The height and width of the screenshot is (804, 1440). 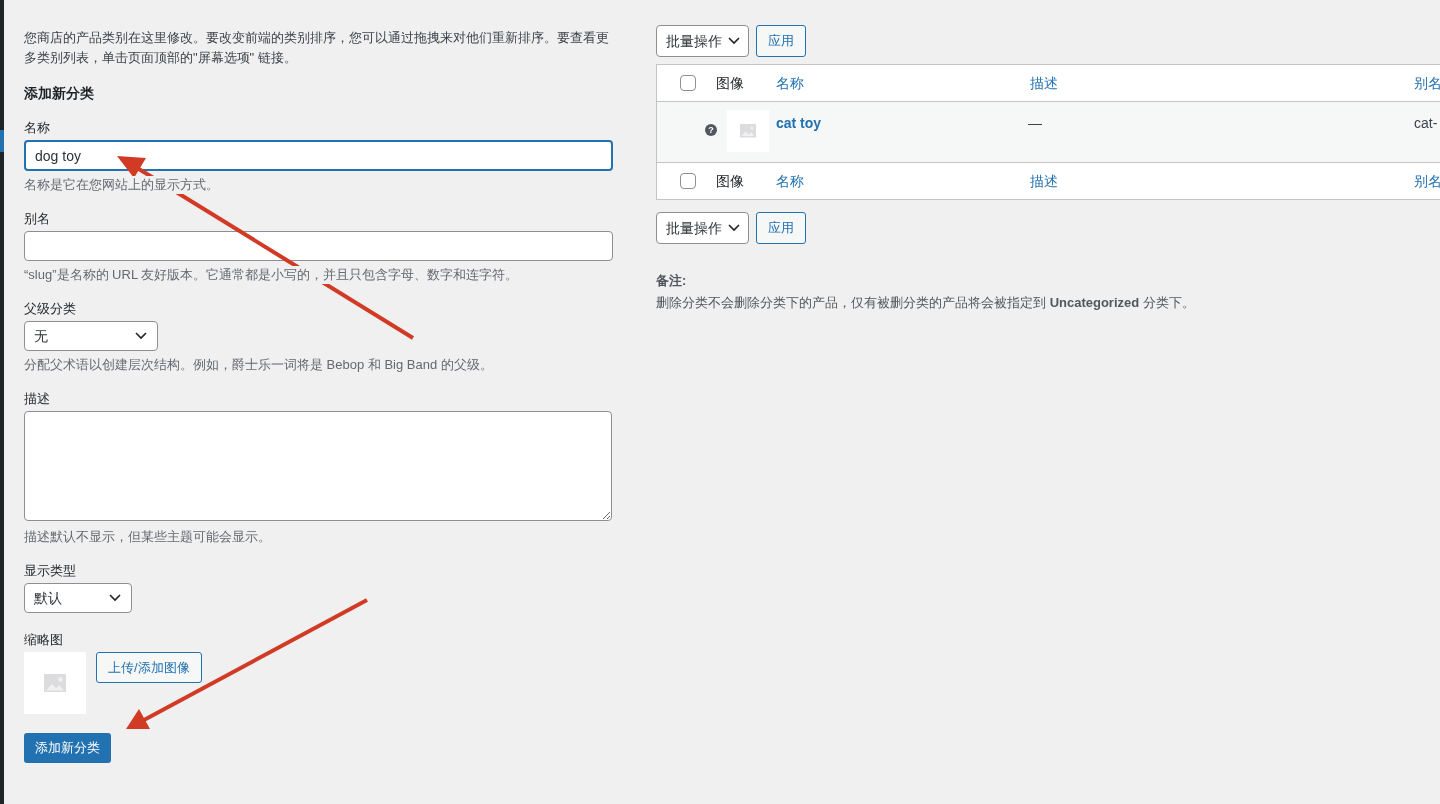 I want to click on field-label: 描述, so click(x=37, y=399).